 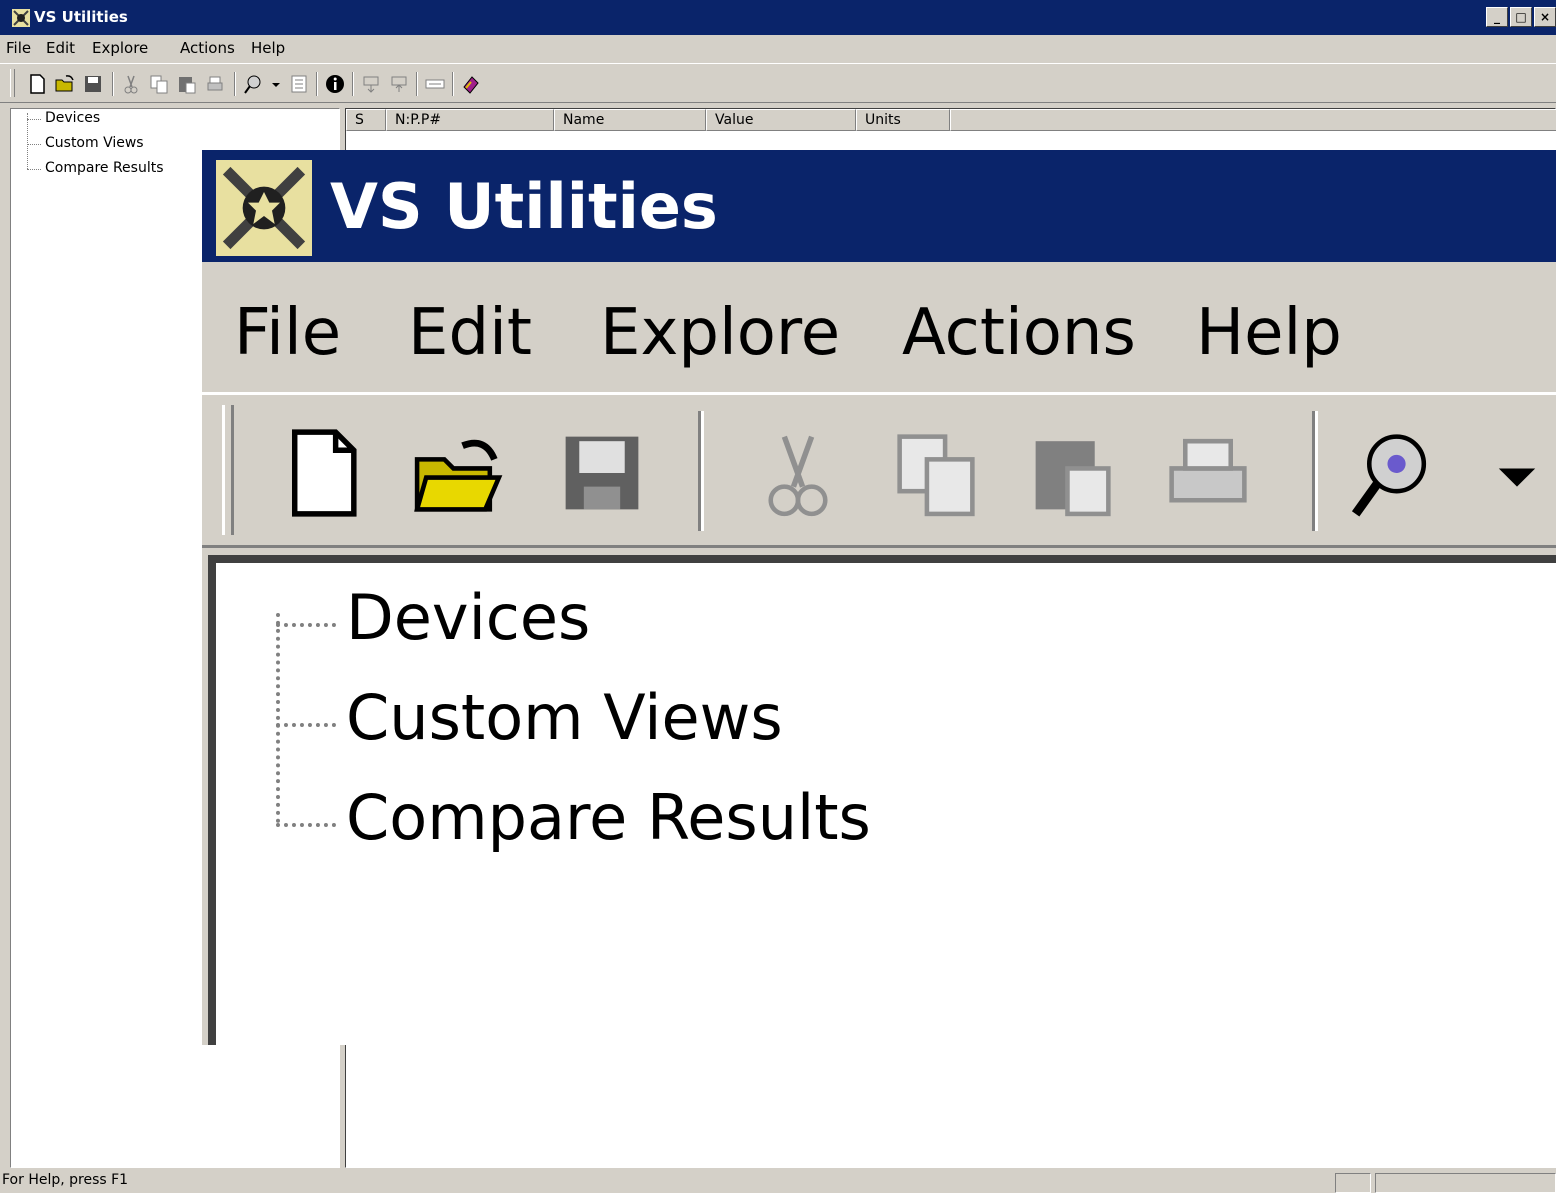 I want to click on column-header-filler, so click(x=1253, y=120).